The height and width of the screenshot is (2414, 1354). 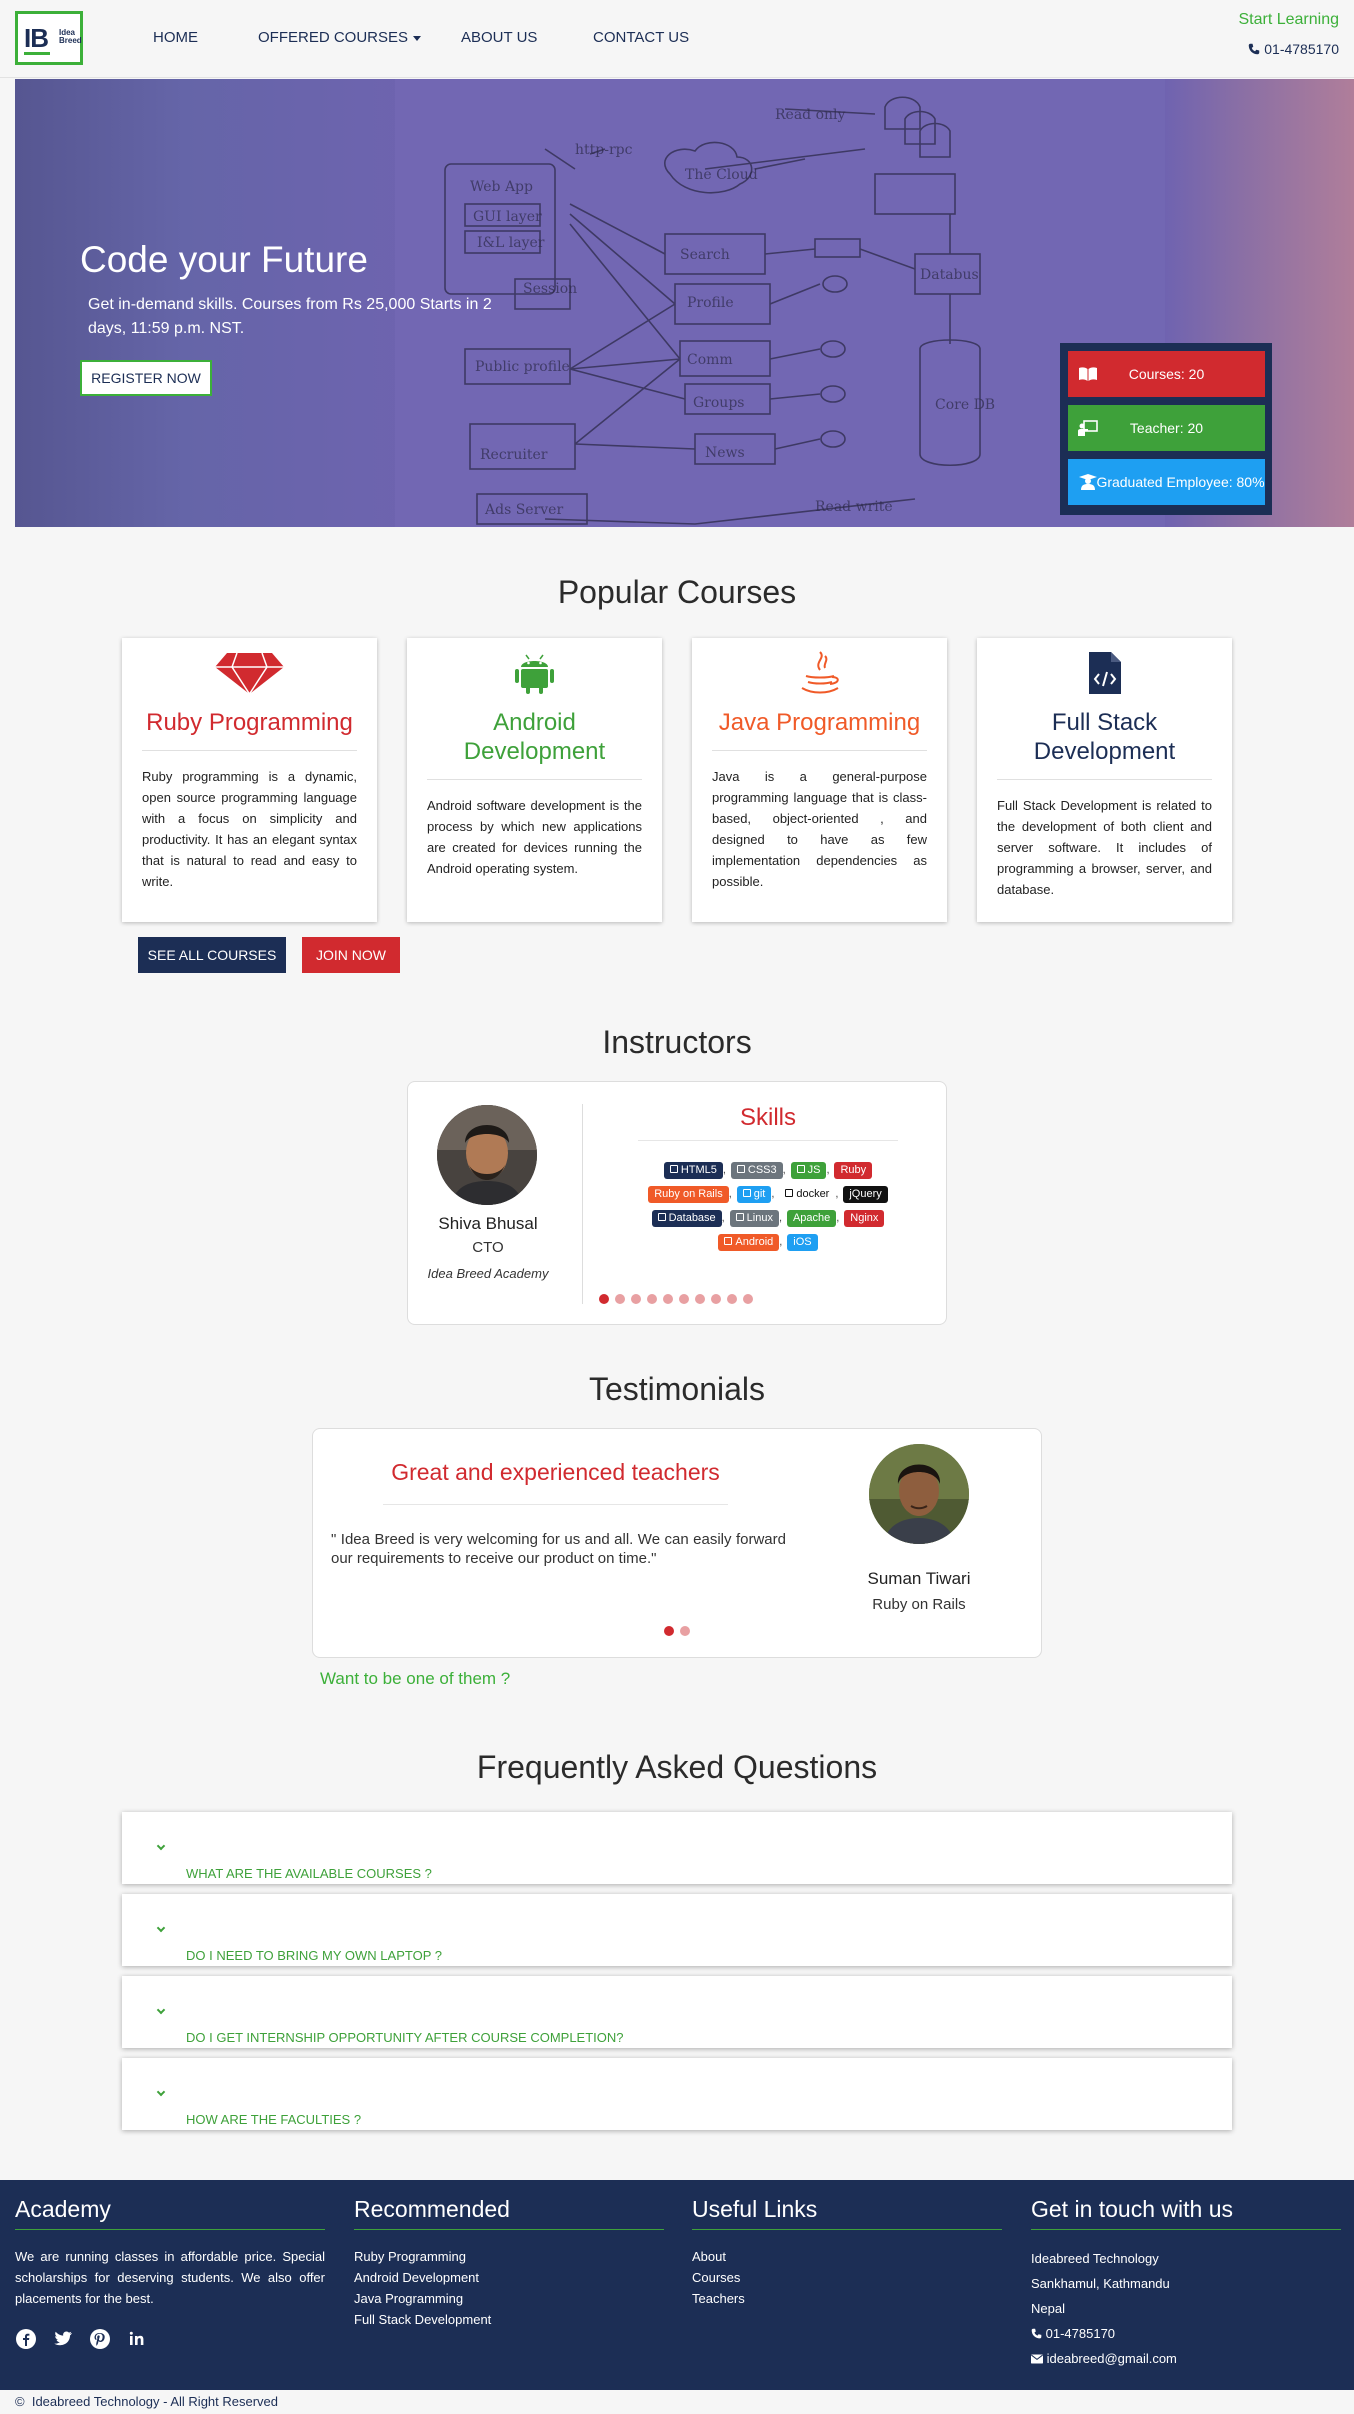 What do you see at coordinates (514, 455) in the screenshot?
I see `svg-text: Recruiter` at bounding box center [514, 455].